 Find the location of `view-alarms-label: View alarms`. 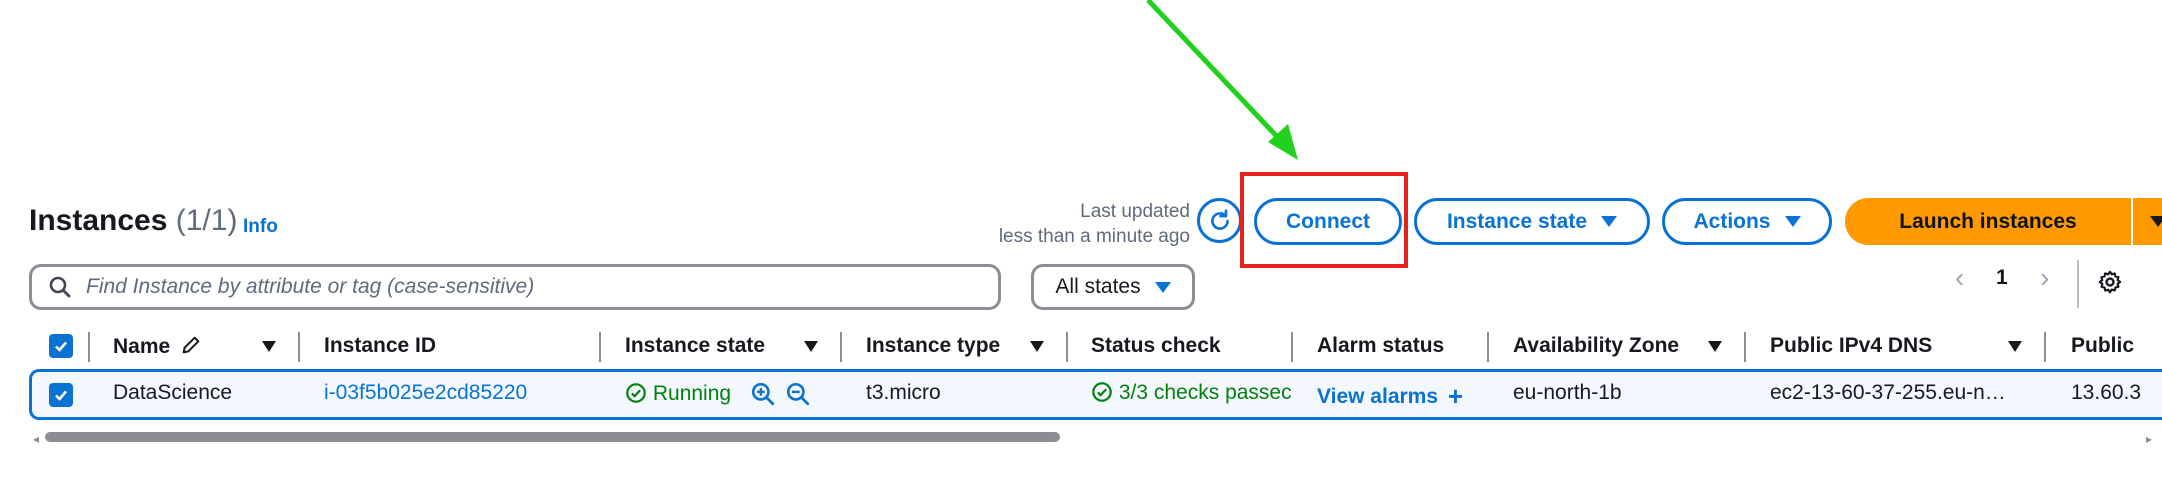

view-alarms-label: View alarms is located at coordinates (1378, 396).